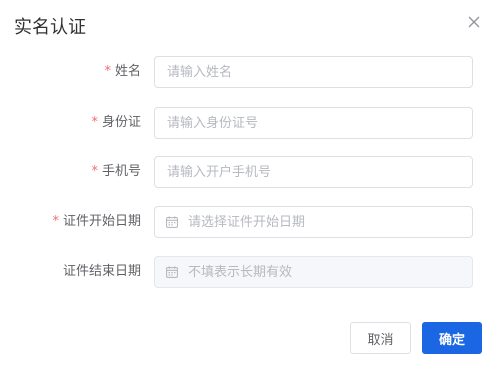 The width and height of the screenshot is (497, 369). I want to click on start-date-label-text: 证件开始日期, so click(101, 221).